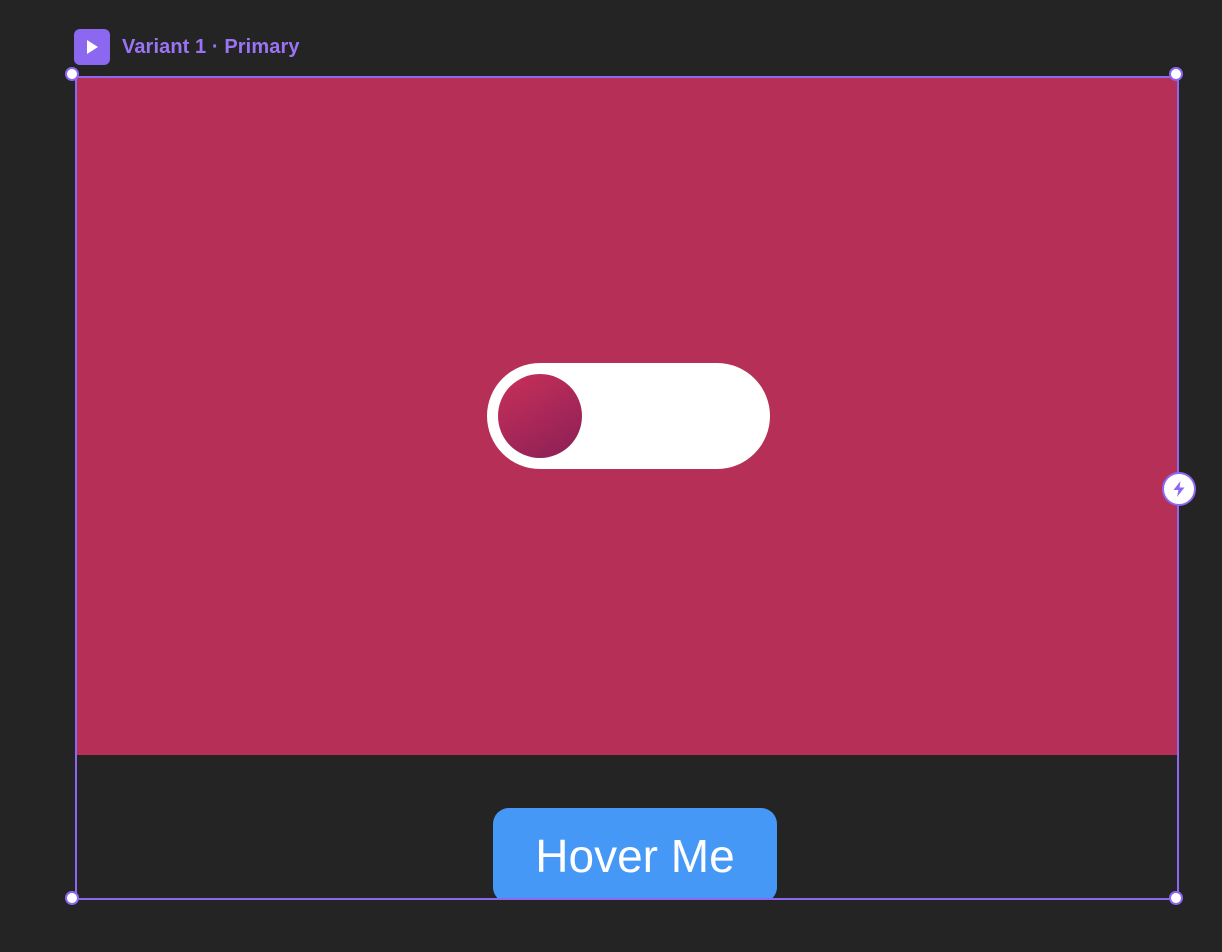 The image size is (1222, 952). What do you see at coordinates (72, 898) in the screenshot?
I see `resize-handle-bottom-left` at bounding box center [72, 898].